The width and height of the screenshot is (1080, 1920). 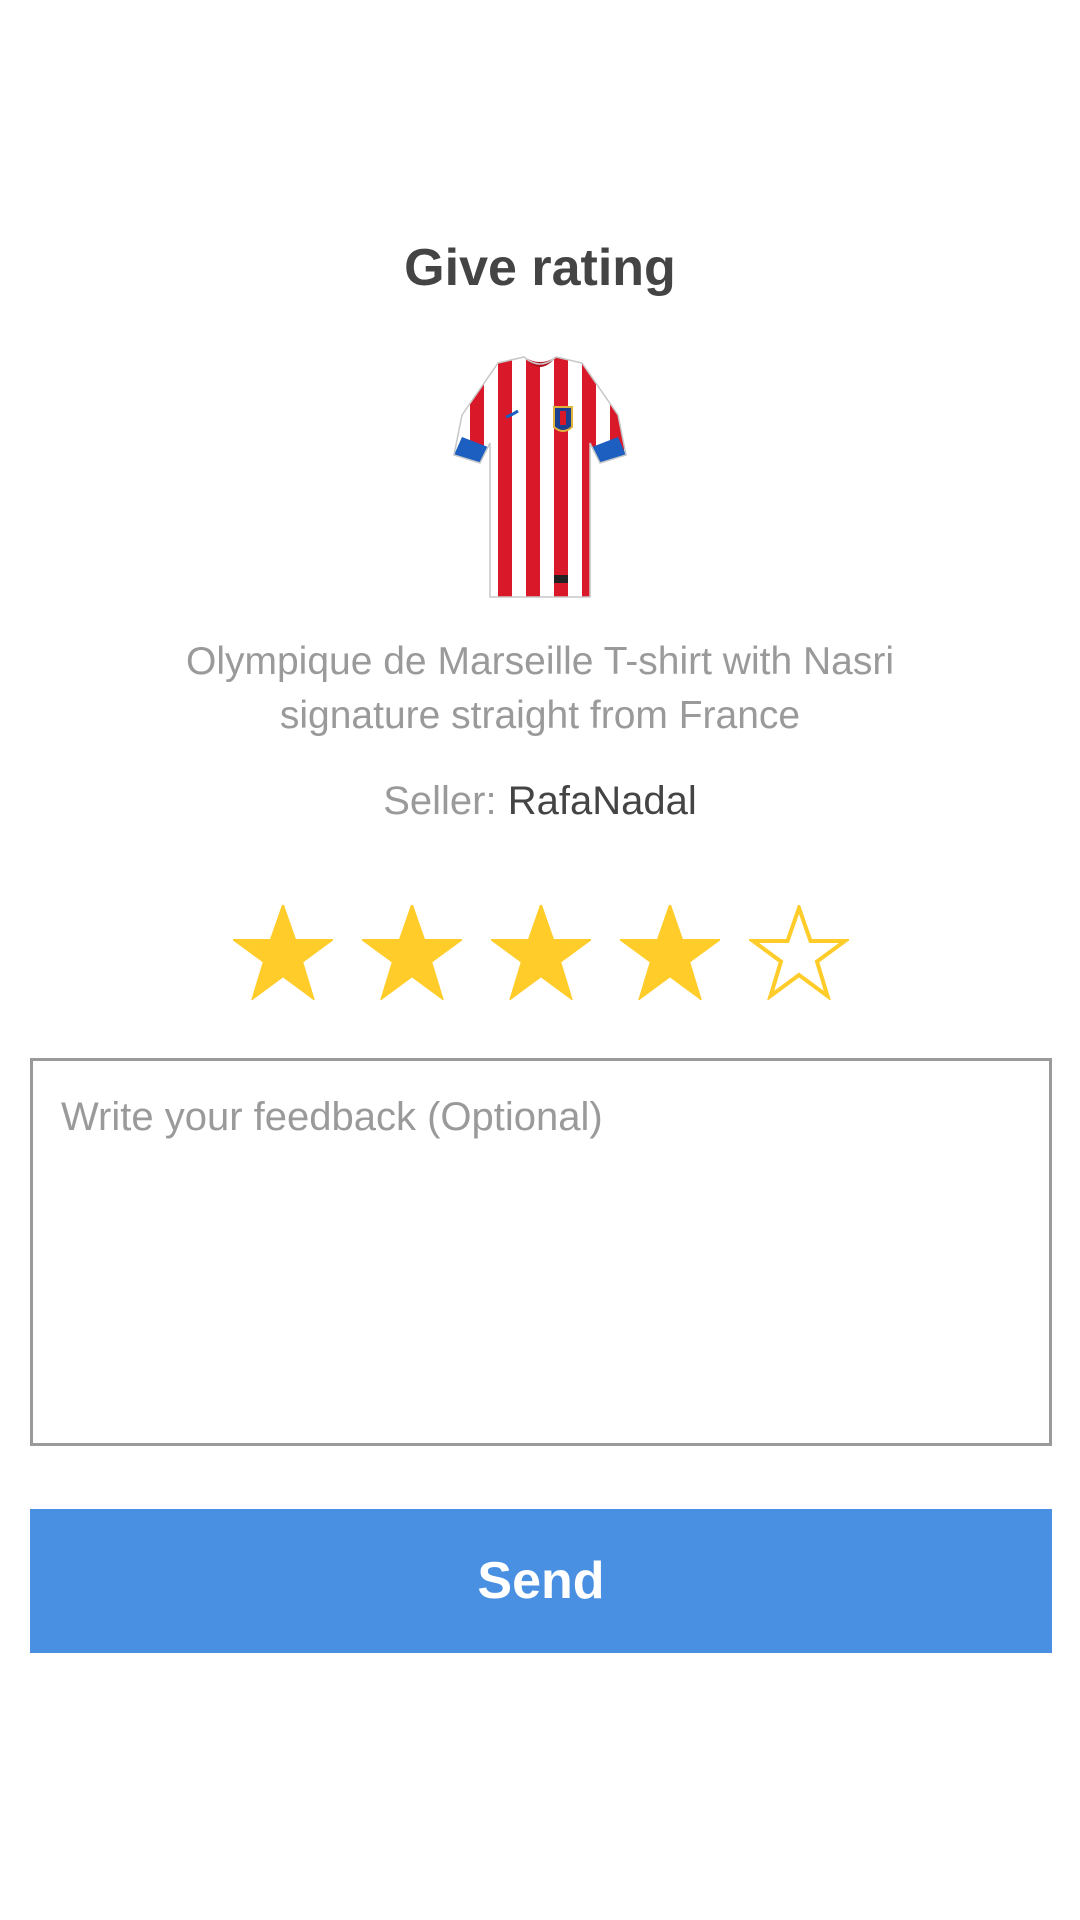 I want to click on seller-info: Seller: RafaNadal, so click(x=540, y=801).